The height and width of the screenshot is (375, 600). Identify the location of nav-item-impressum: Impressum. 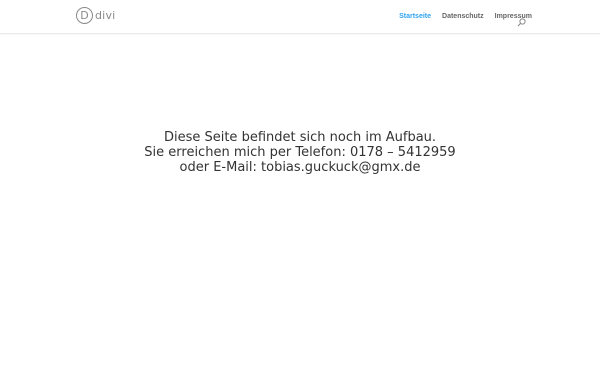
(513, 16).